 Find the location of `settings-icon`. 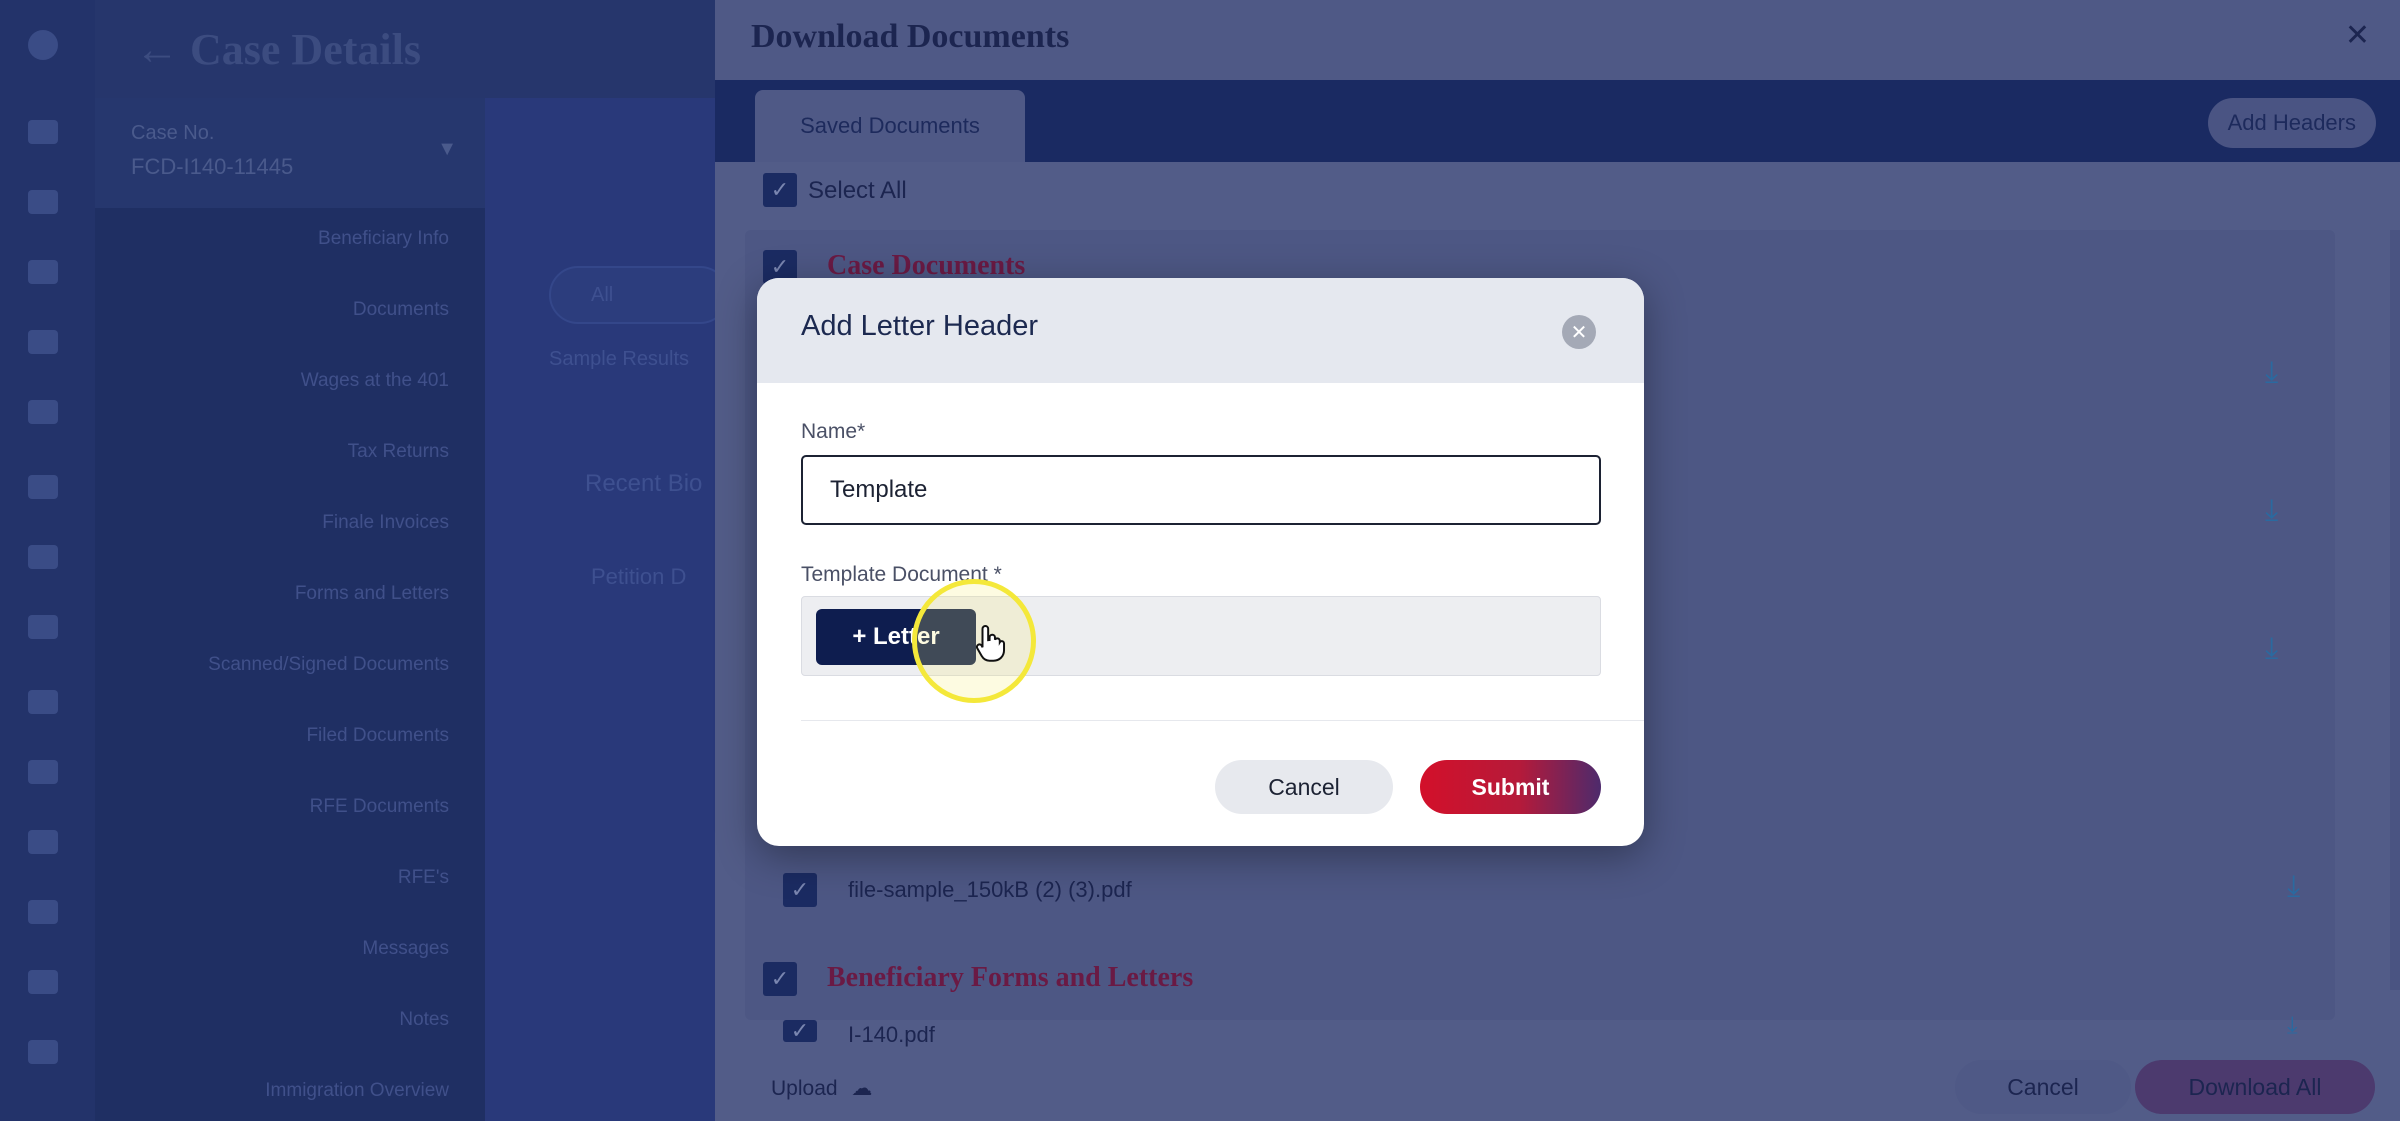

settings-icon is located at coordinates (43, 627).